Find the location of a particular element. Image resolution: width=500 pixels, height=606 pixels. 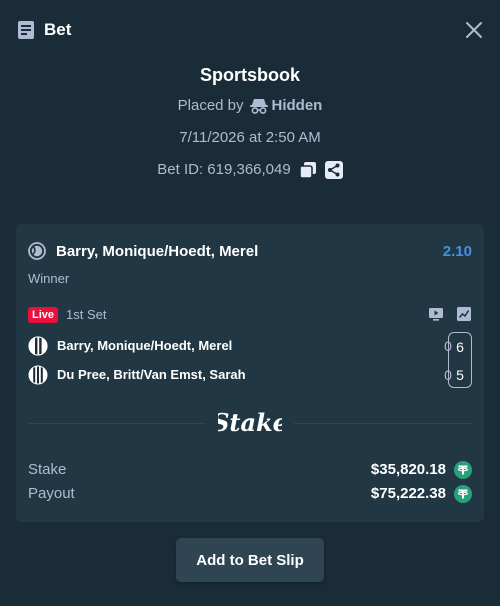

match-row: Barry, Monique/Hoedt, Merel 2.10 is located at coordinates (250, 252).